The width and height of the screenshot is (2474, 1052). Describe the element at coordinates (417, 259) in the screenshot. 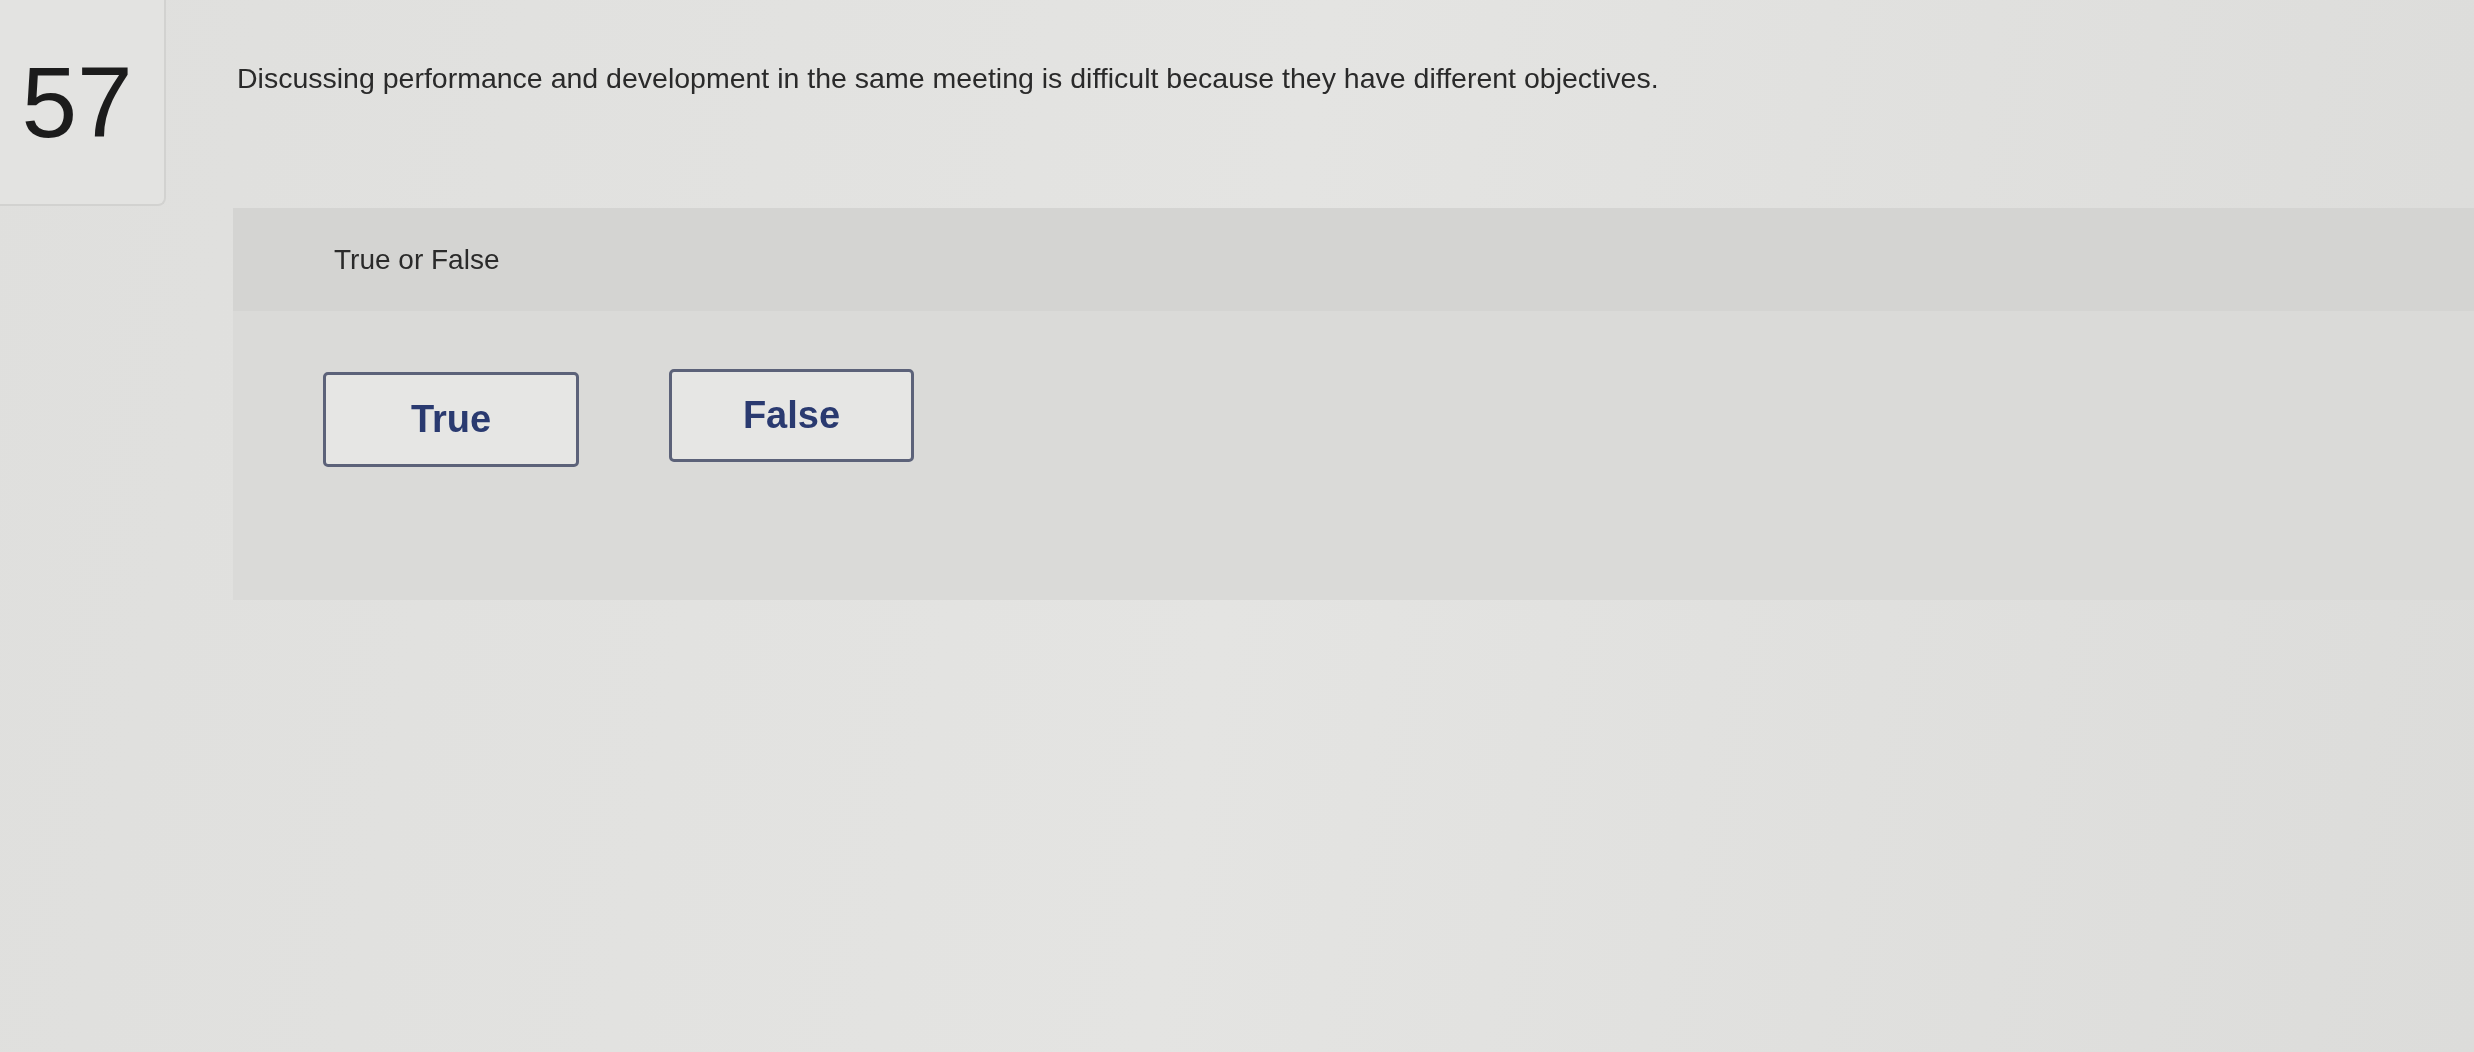

I see `answer-prompt: True or False` at that location.